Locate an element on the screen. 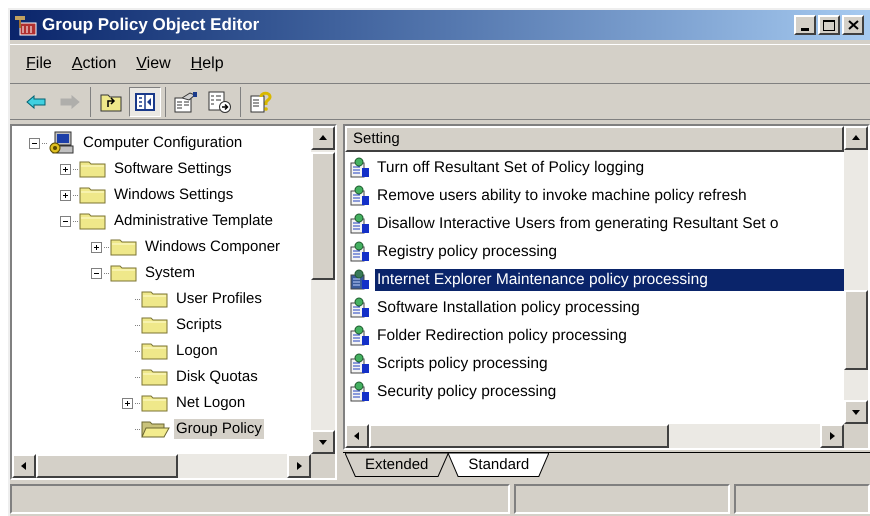 This screenshot has height=516, width=870. app-icon is located at coordinates (26, 25).